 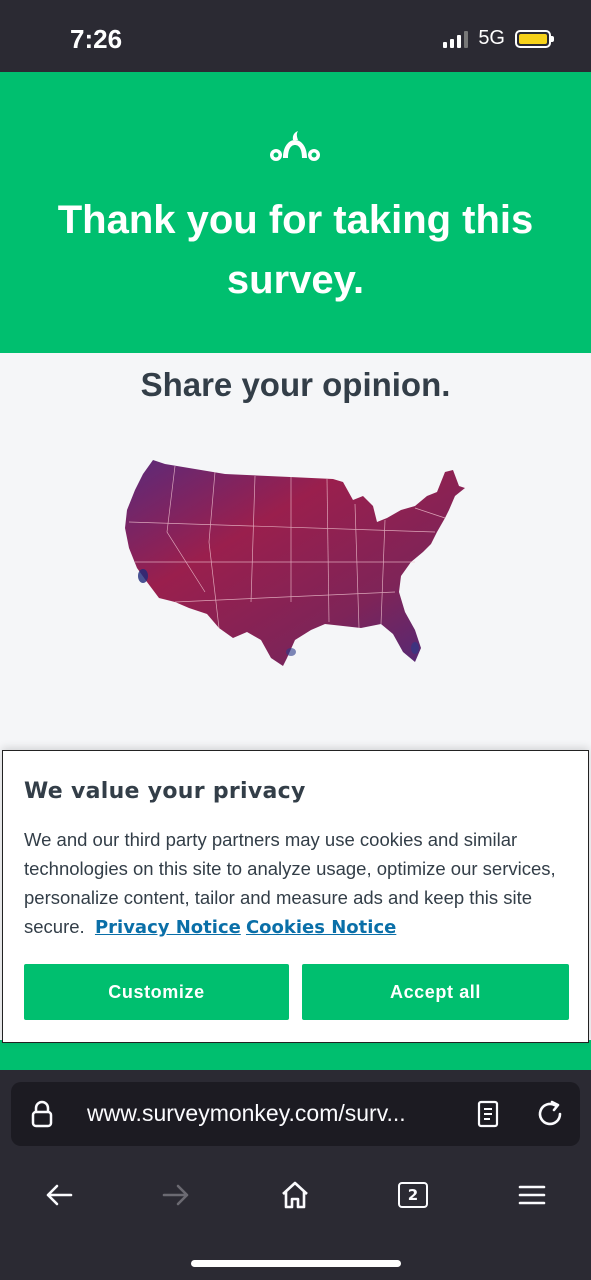 What do you see at coordinates (156, 992) in the screenshot?
I see `customize-button: Customize` at bounding box center [156, 992].